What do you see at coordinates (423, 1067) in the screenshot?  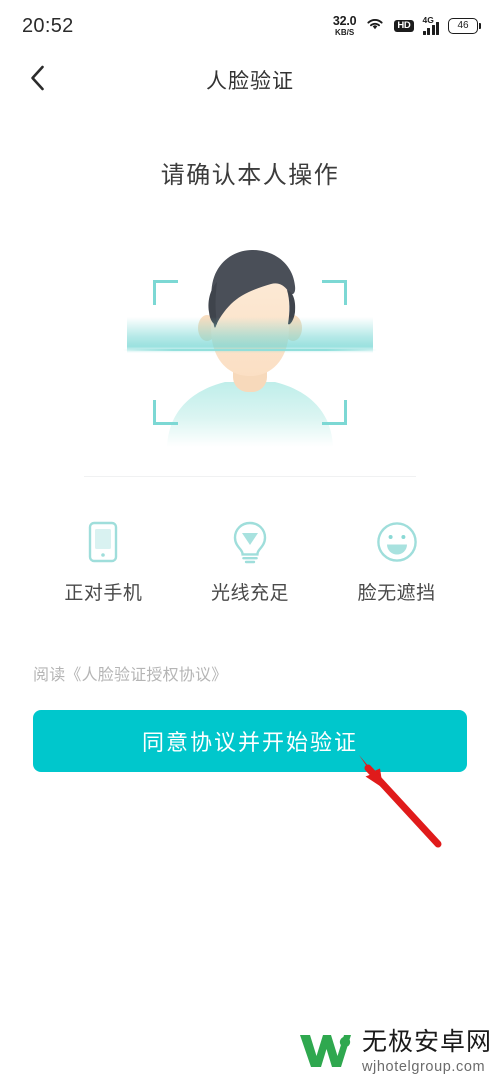 I see `watermark-domain: wjhotelgroup.com` at bounding box center [423, 1067].